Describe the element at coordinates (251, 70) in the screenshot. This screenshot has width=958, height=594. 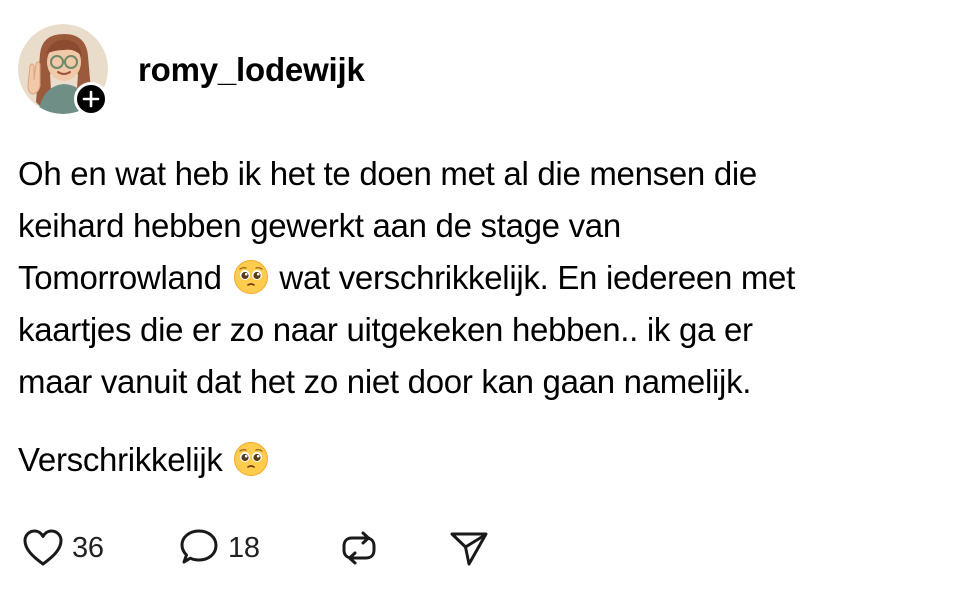
I see `username: romy_lodewijk` at that location.